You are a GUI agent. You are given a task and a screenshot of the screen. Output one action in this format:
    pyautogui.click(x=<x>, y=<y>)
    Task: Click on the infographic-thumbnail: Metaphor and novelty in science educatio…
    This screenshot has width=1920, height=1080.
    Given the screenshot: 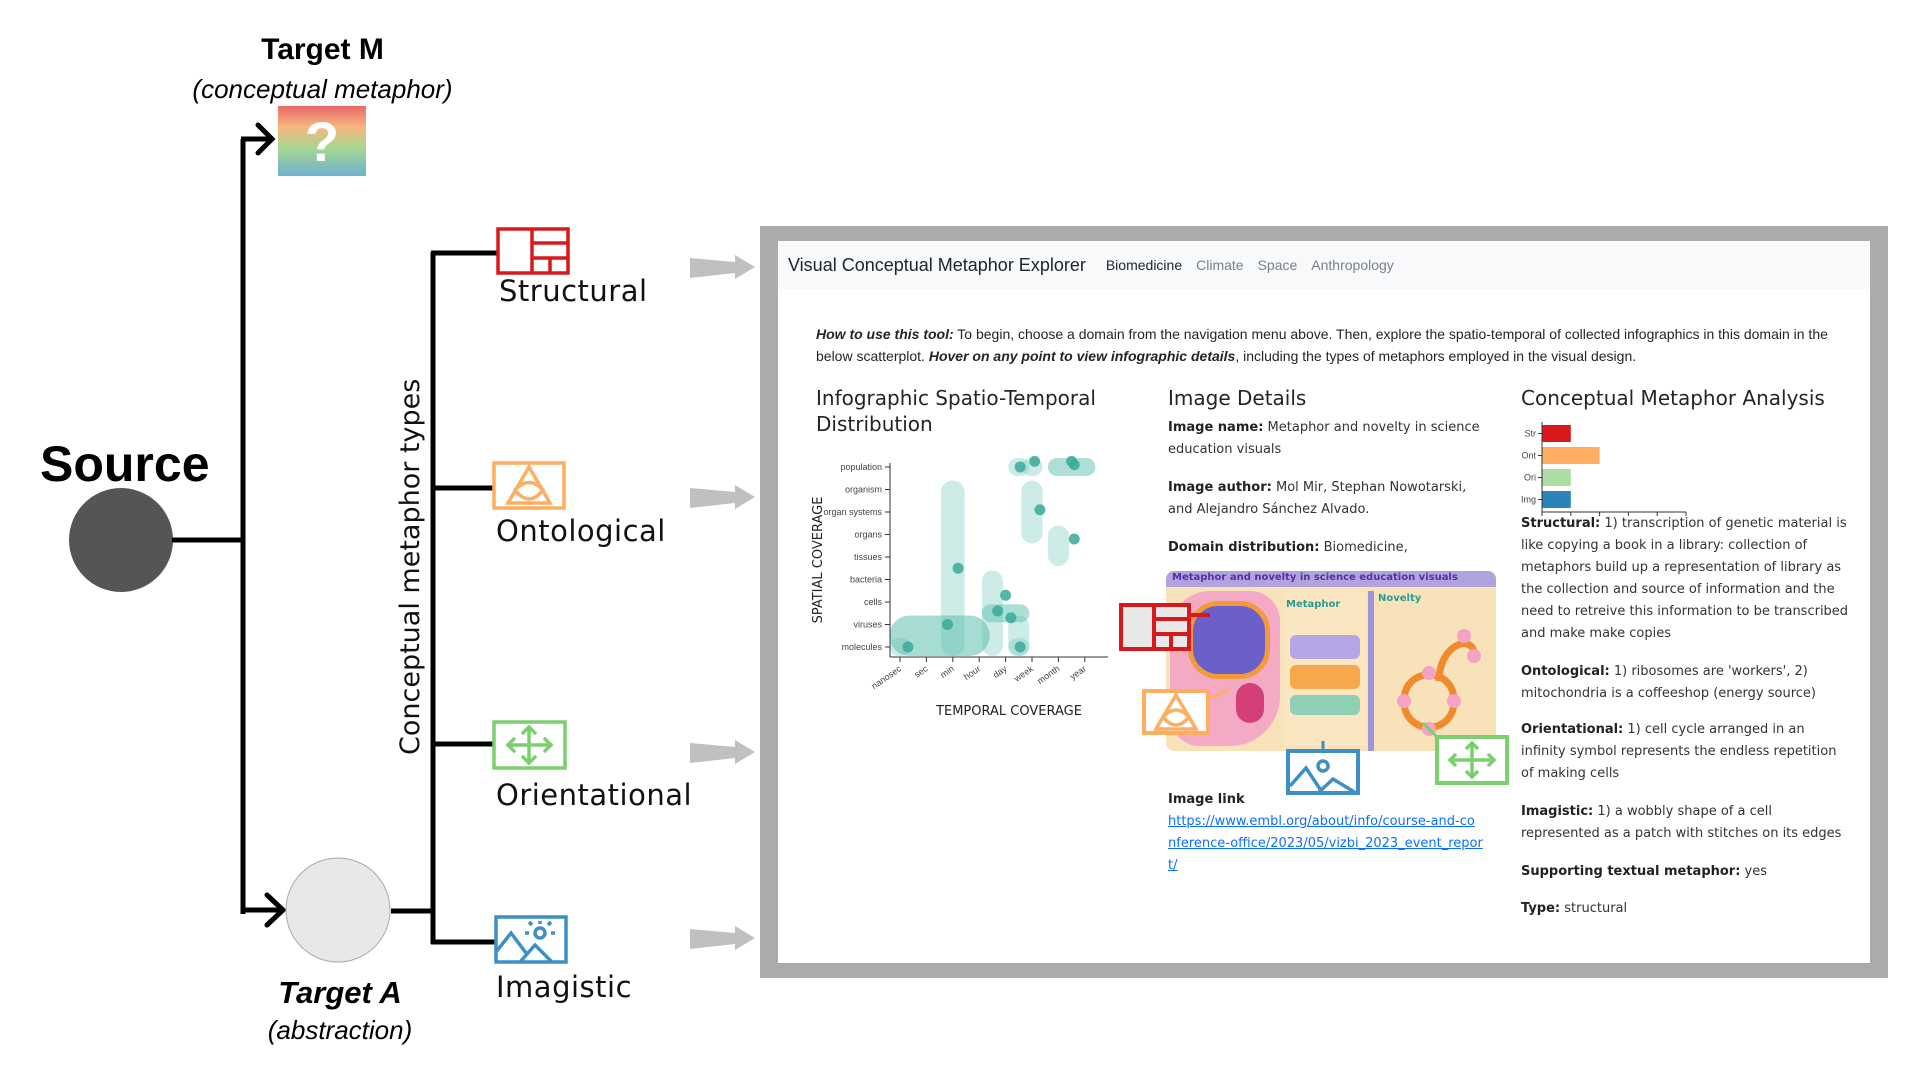 What is the action you would take?
    pyautogui.click(x=1331, y=661)
    